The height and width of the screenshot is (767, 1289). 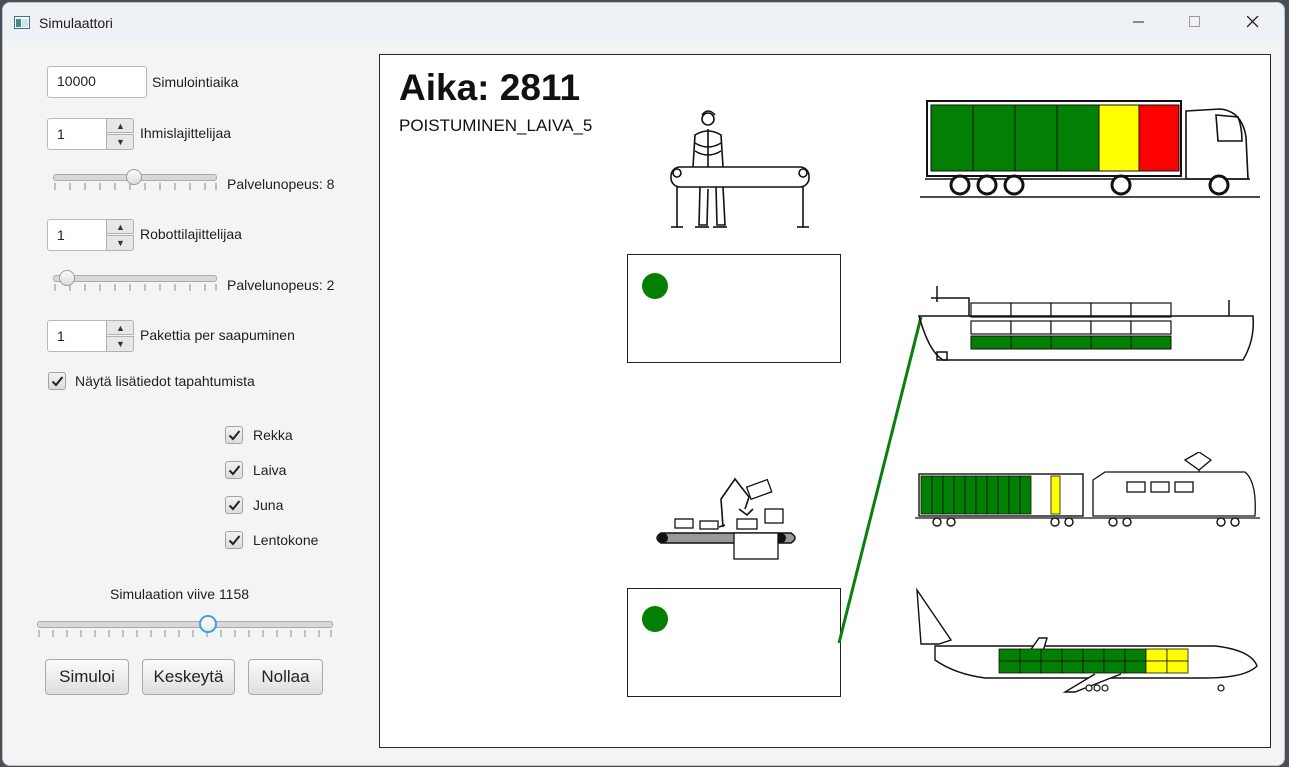 I want to click on simulate-button: Simuloi, so click(x=87, y=677).